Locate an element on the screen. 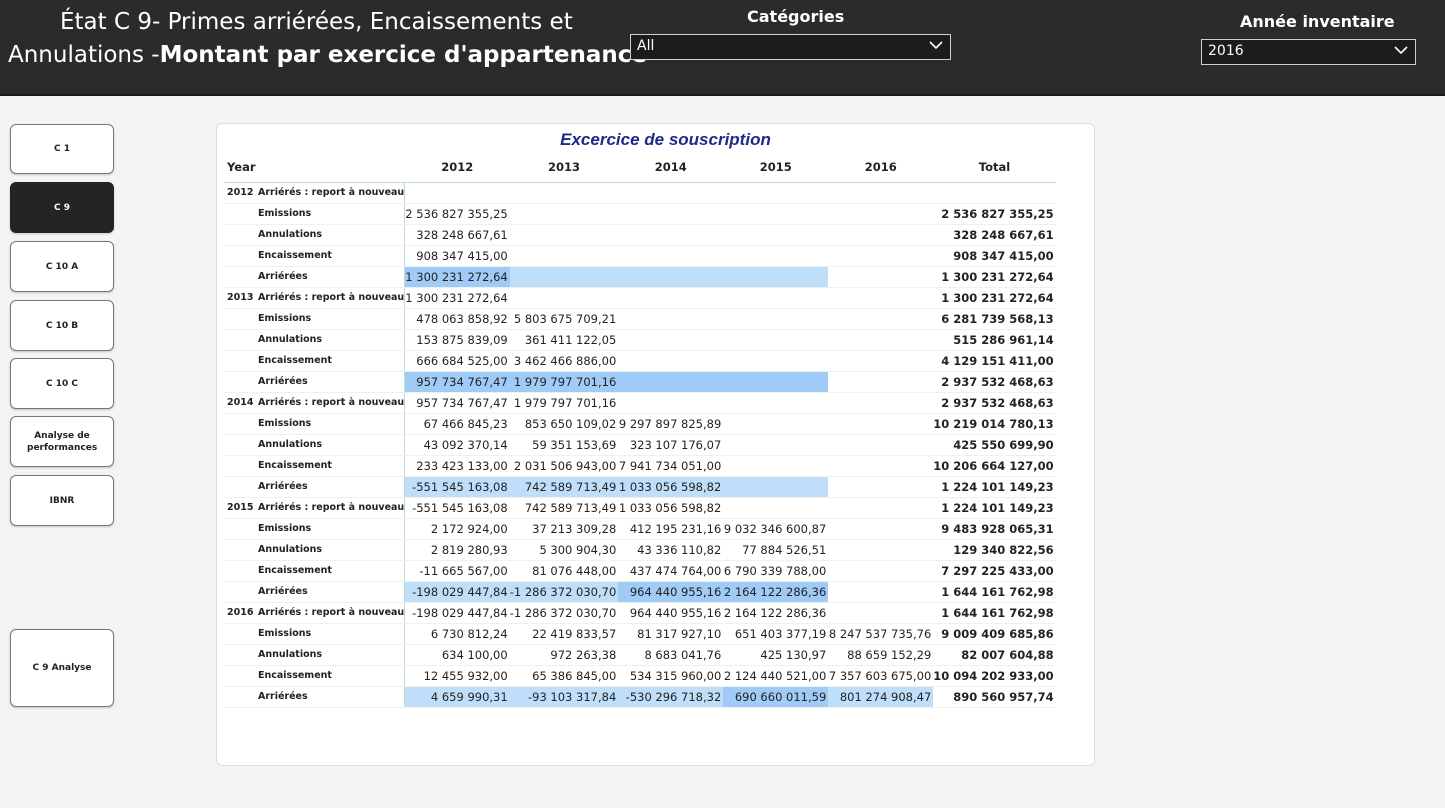 The image size is (1445, 808). total-column-header: Total is located at coordinates (994, 168).